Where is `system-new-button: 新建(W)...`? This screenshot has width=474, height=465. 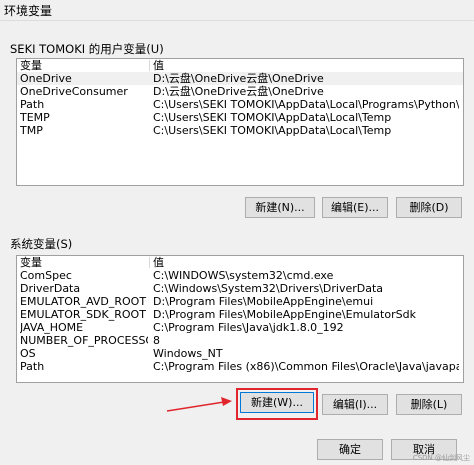
system-new-button: 新建(W)... is located at coordinates (277, 402).